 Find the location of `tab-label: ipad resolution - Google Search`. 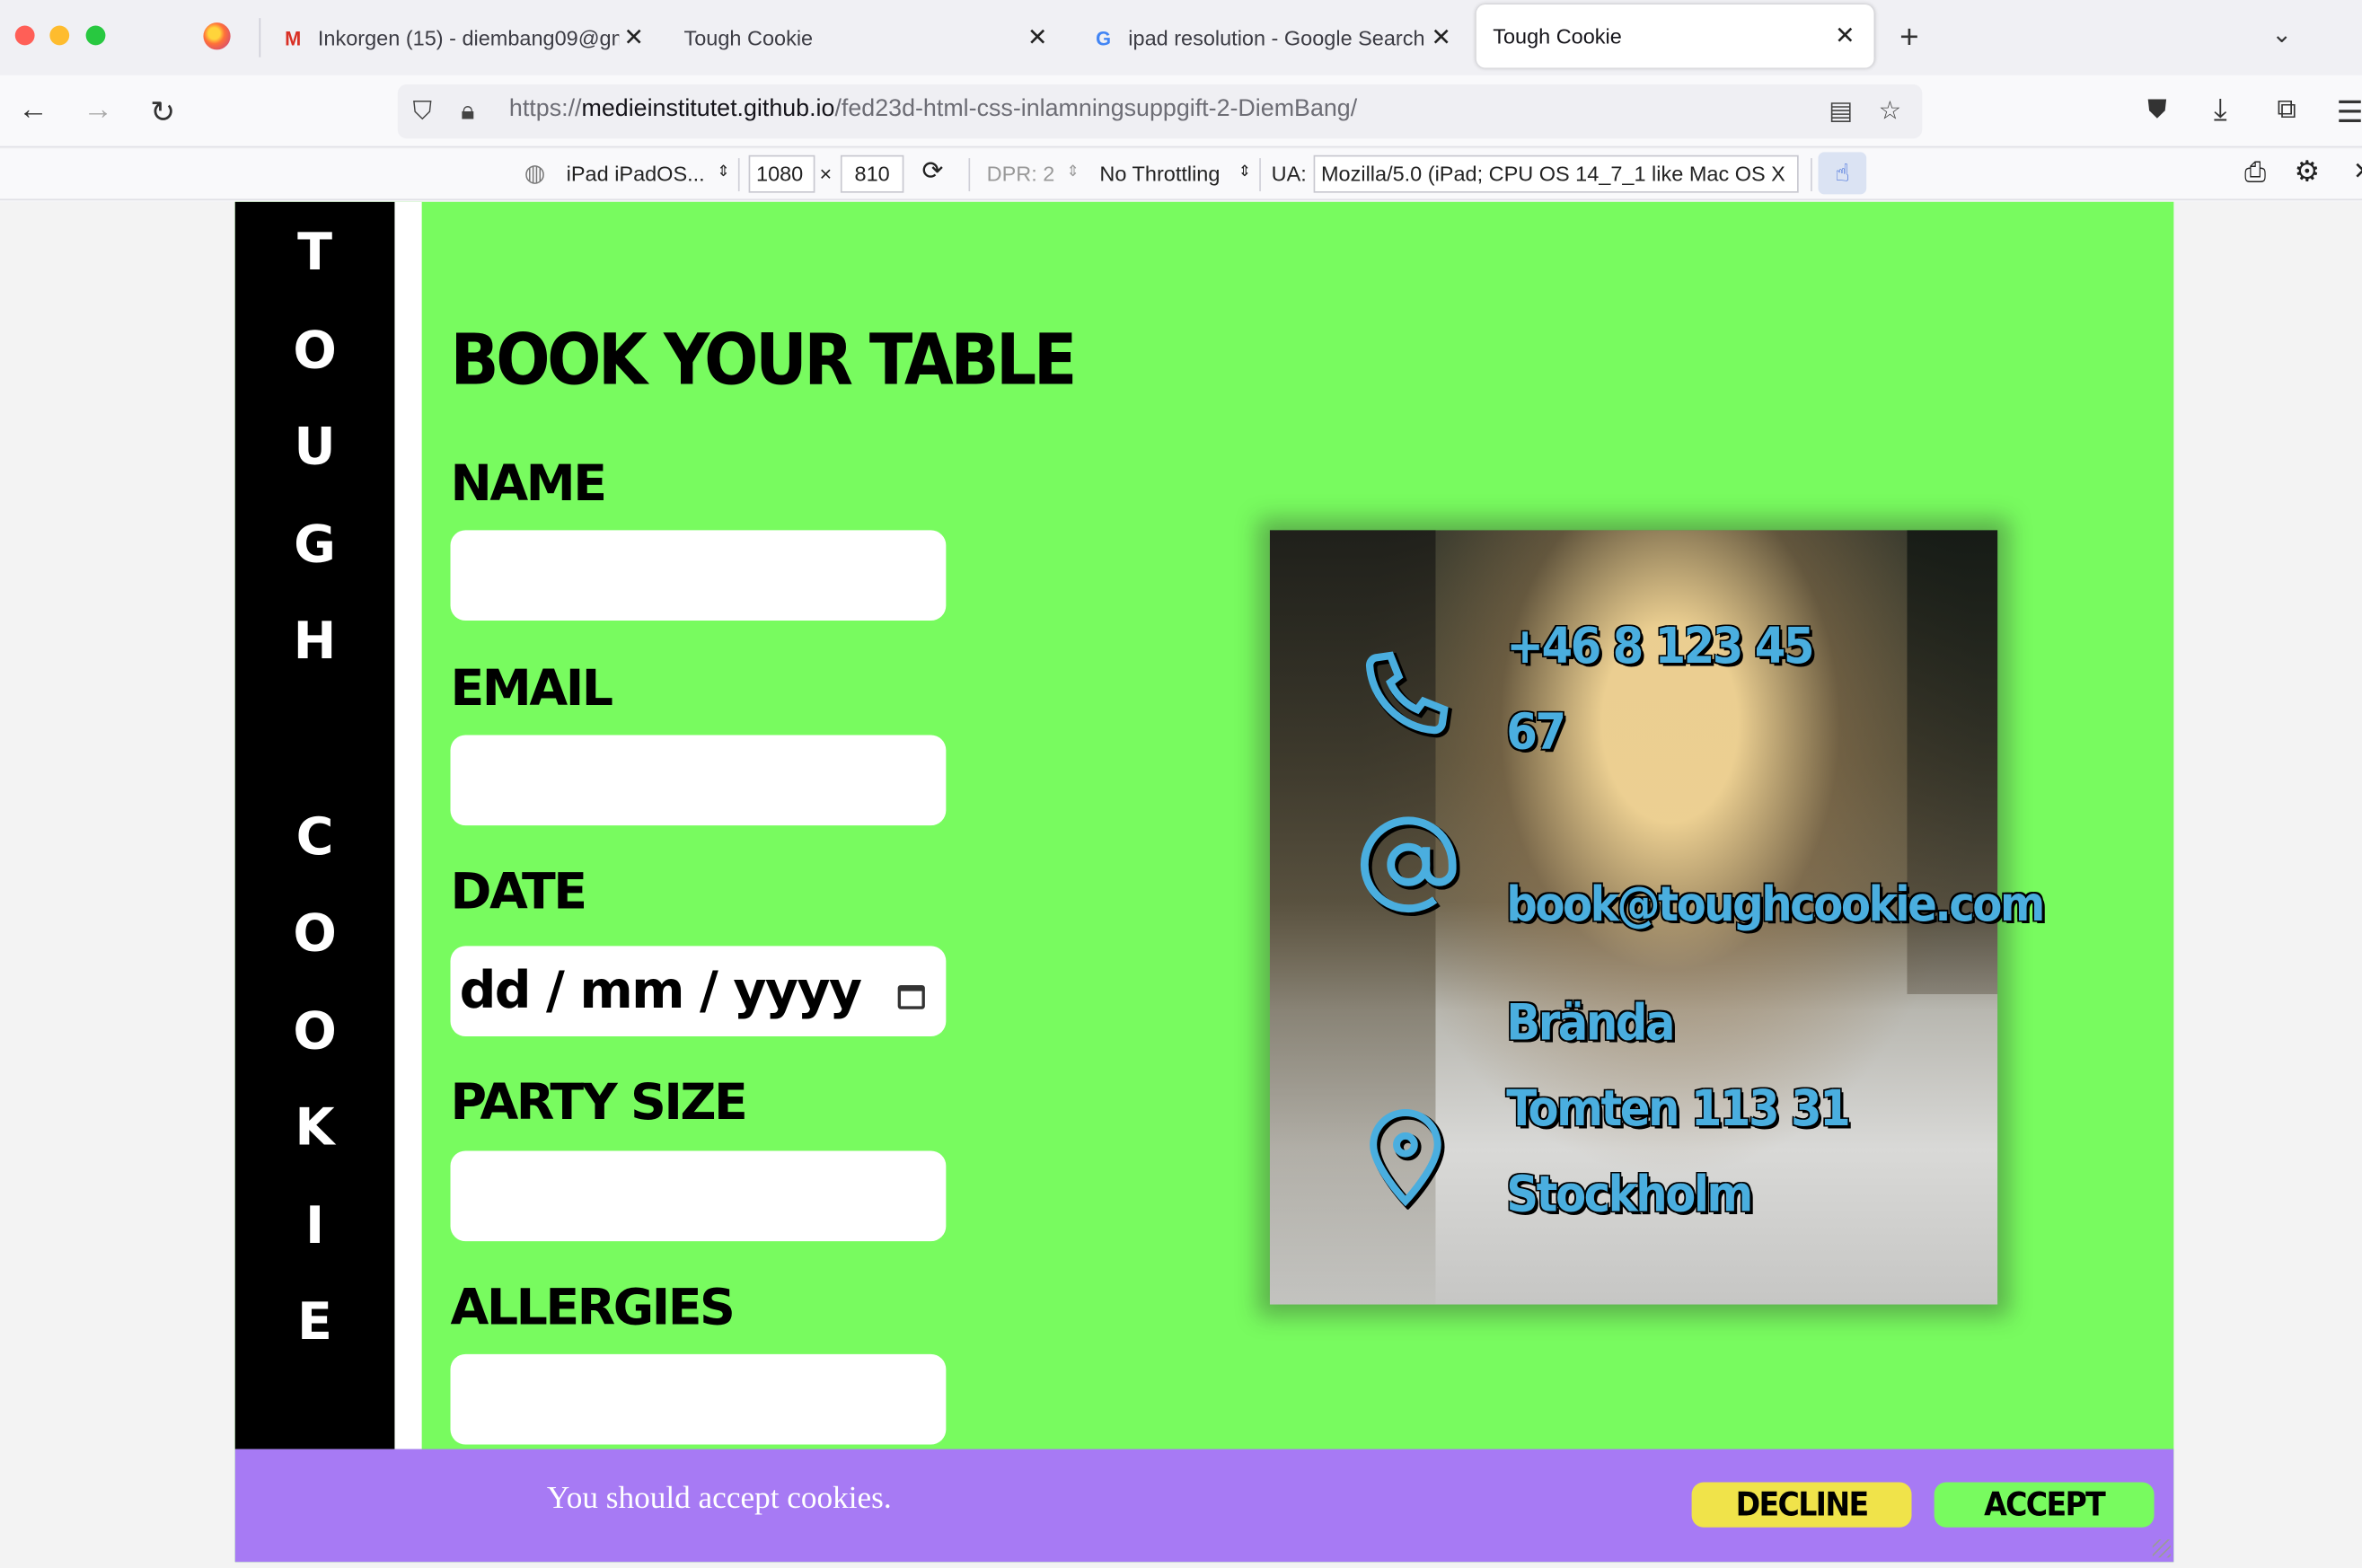

tab-label: ipad resolution - Google Search is located at coordinates (1277, 37).